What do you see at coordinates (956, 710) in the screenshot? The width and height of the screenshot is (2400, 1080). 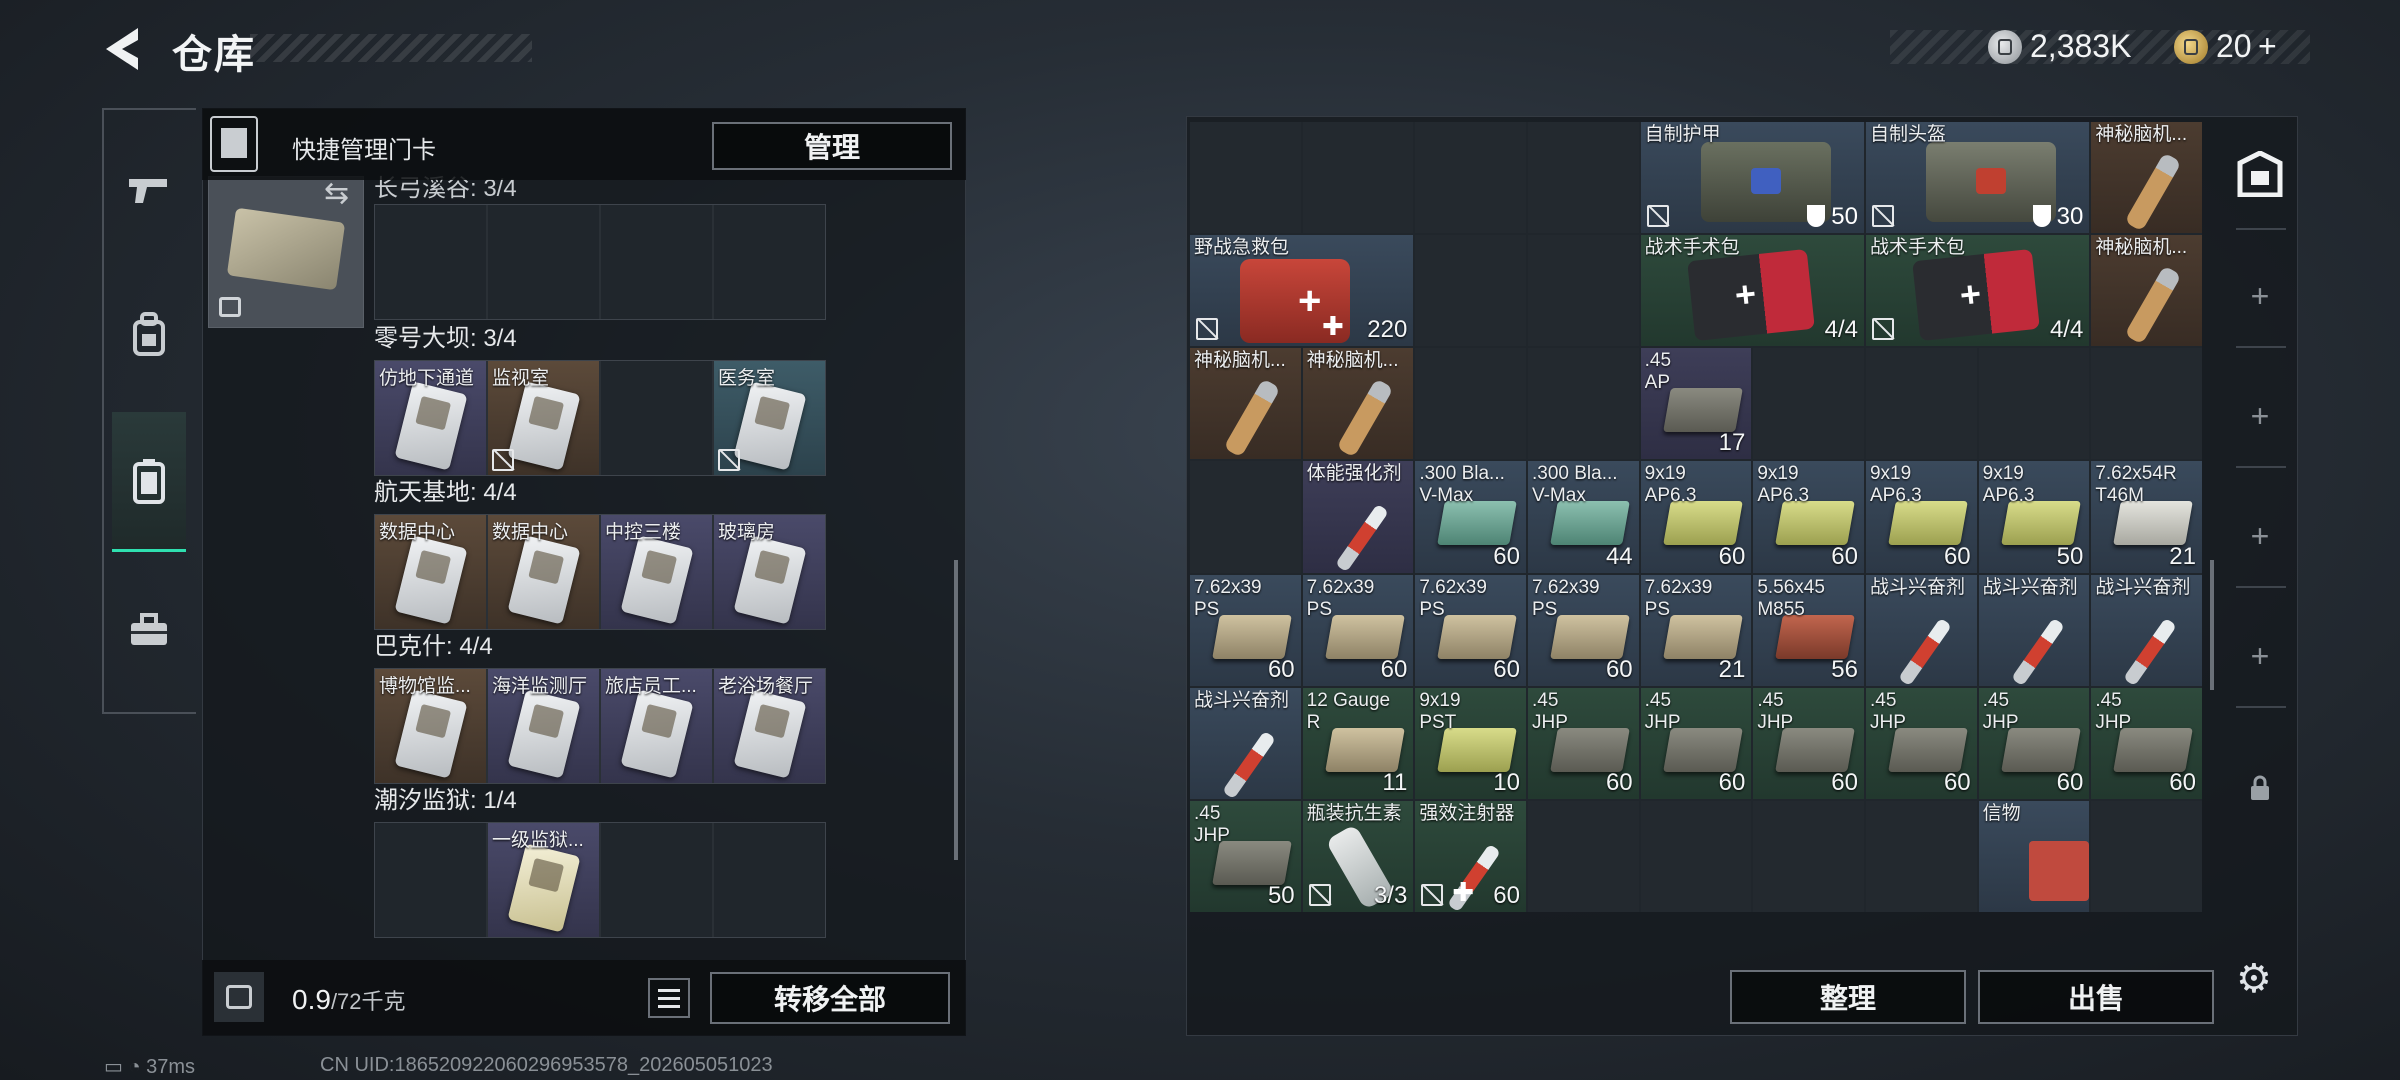 I see `left-scrollbar` at bounding box center [956, 710].